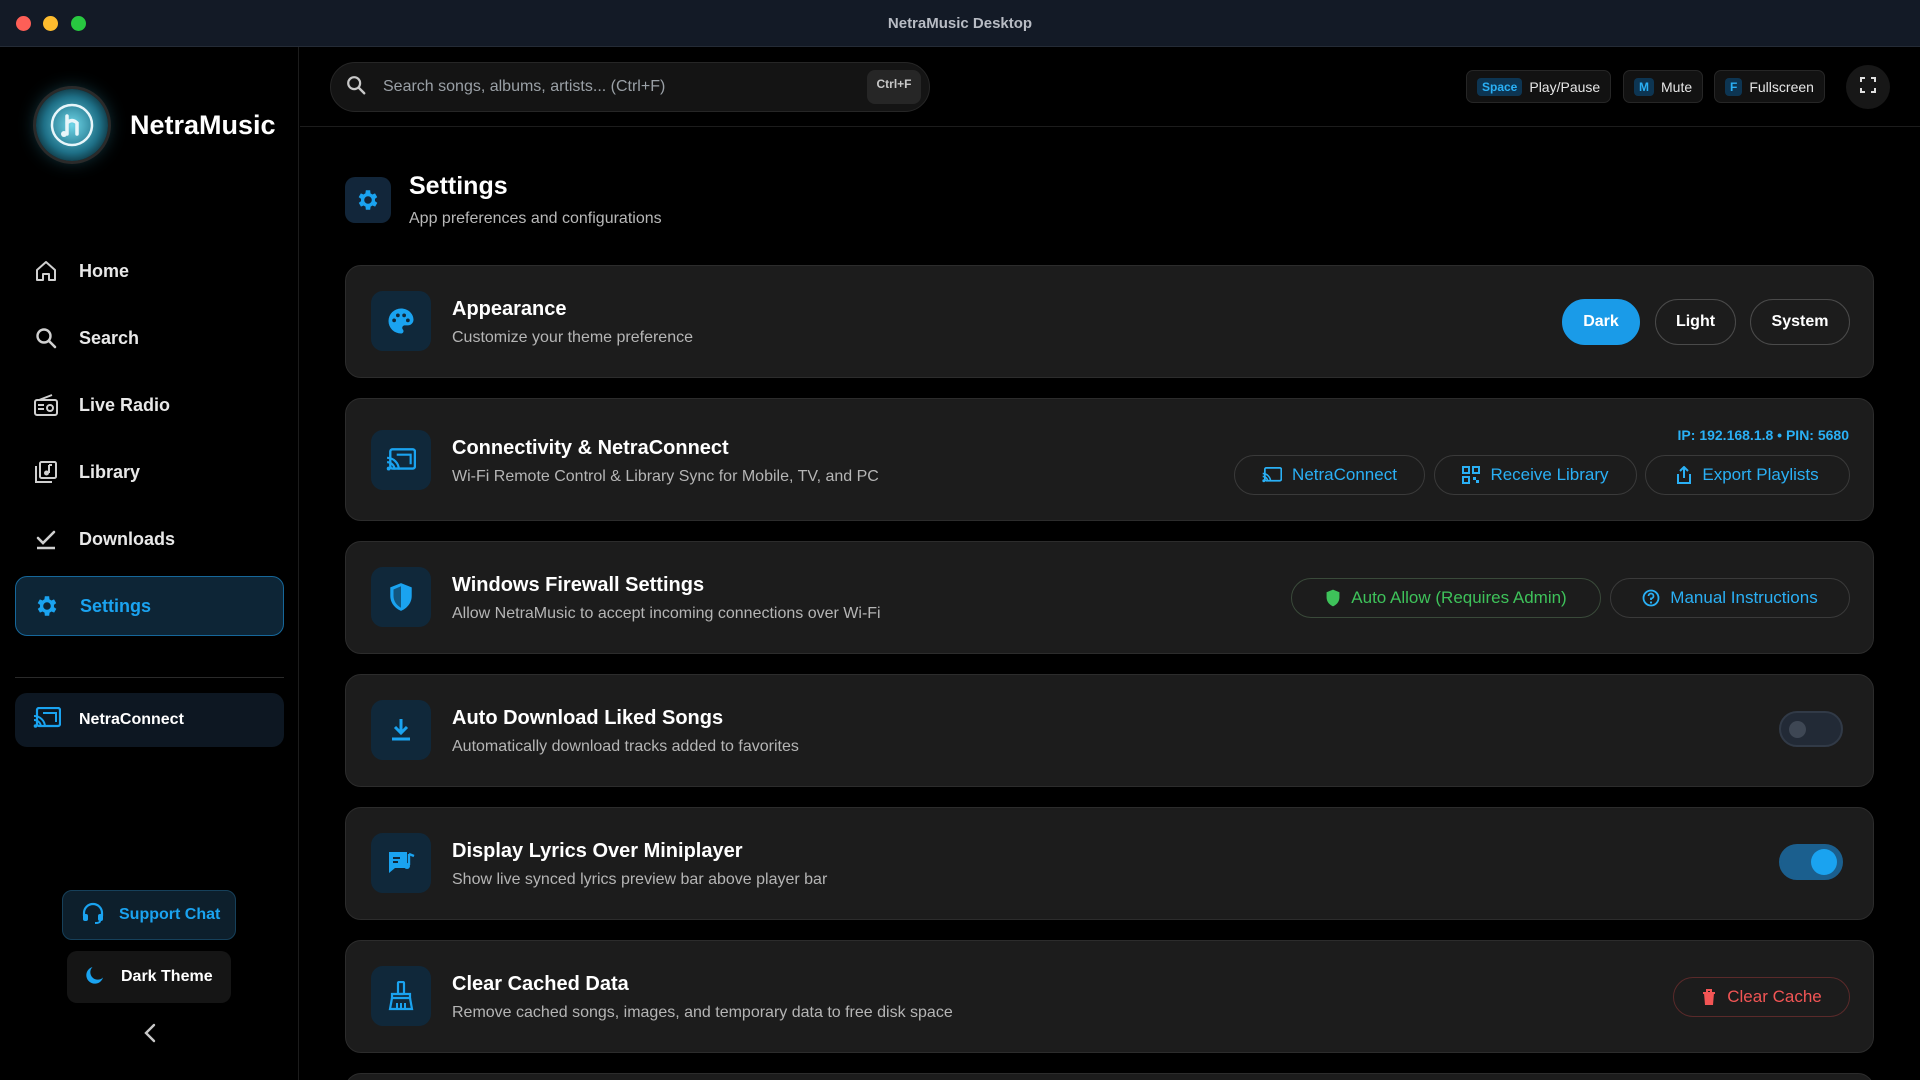  I want to click on receive-library-button: Receive Library, so click(1535, 475).